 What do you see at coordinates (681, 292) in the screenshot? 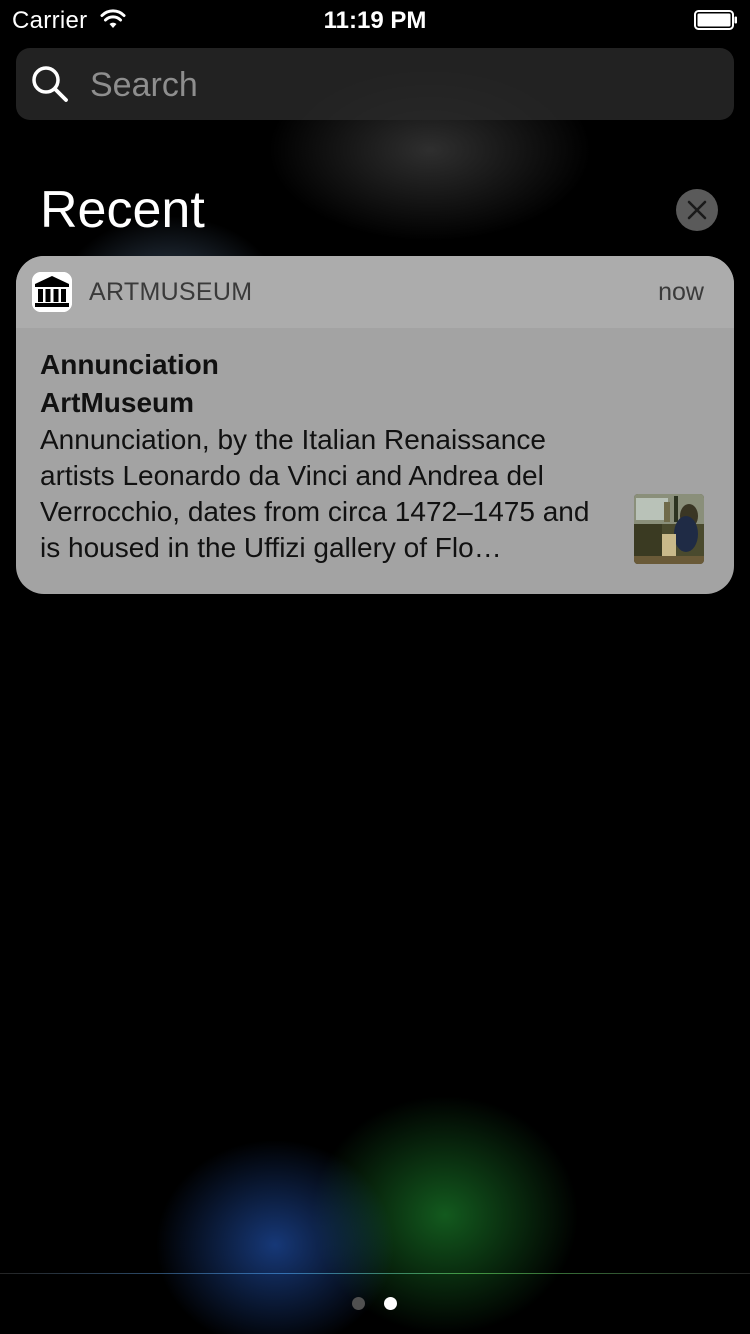
I see `notification-timestamp: now` at bounding box center [681, 292].